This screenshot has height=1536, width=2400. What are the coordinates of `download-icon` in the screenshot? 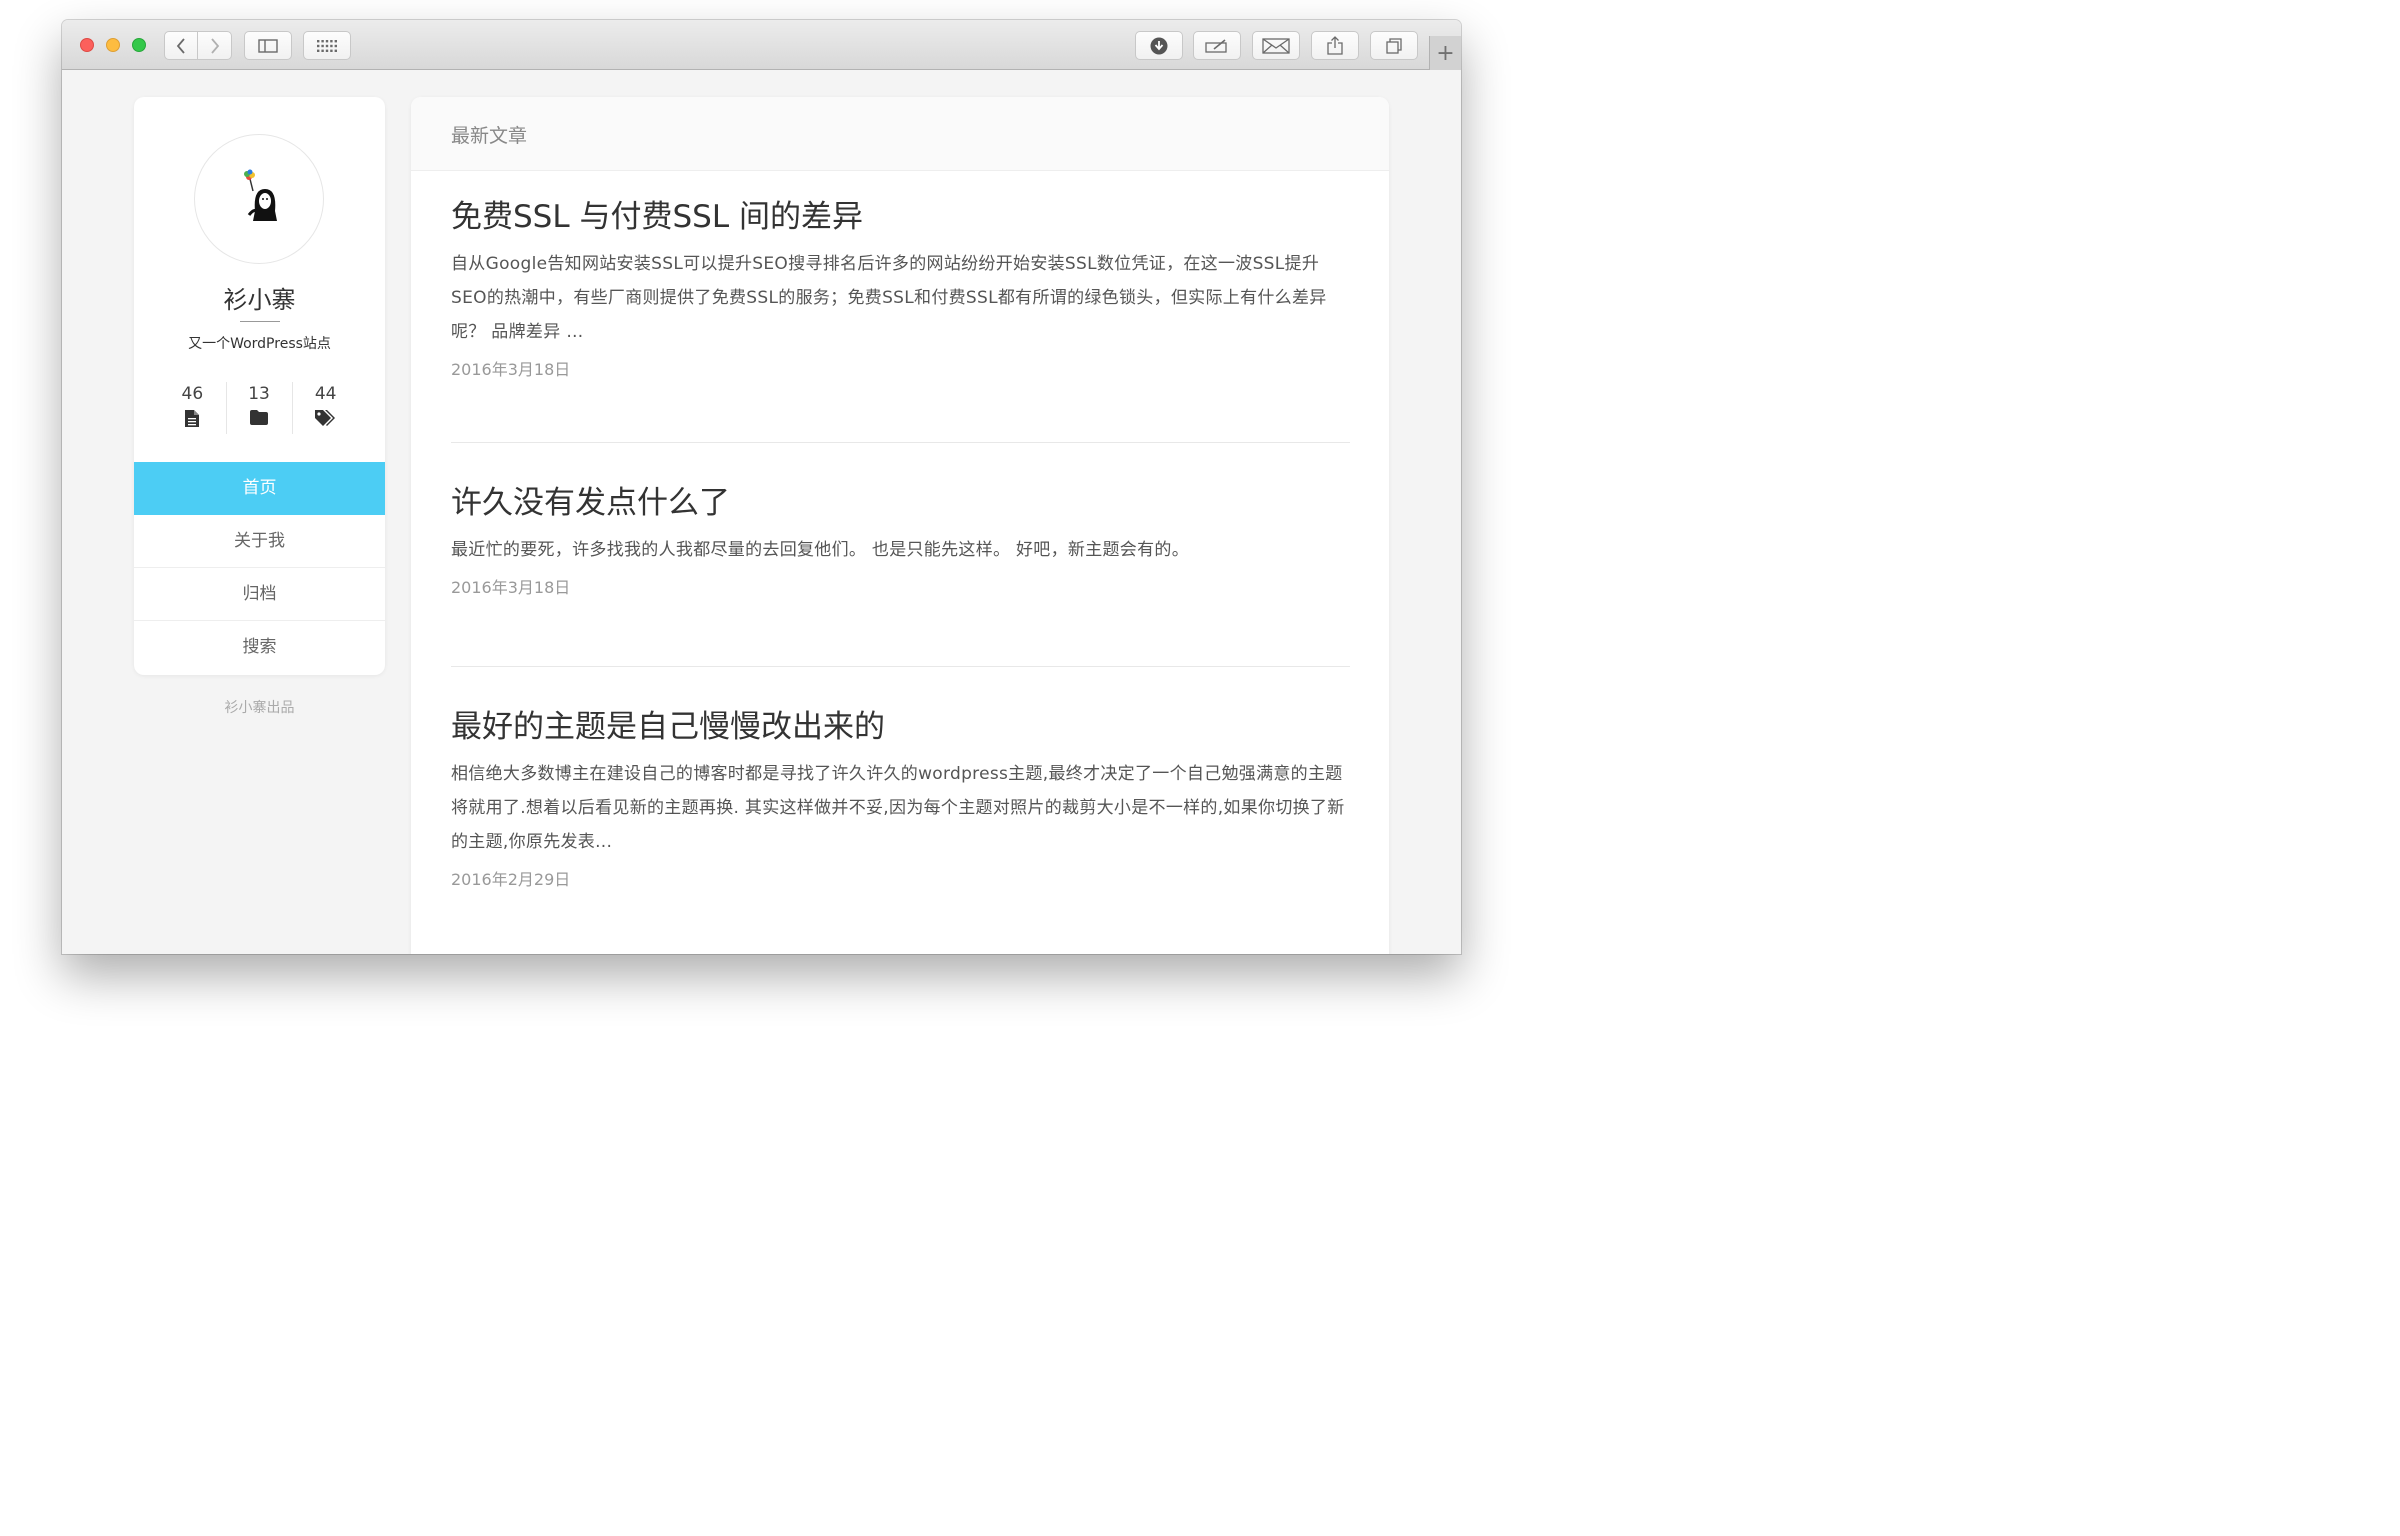 It's located at (1159, 45).